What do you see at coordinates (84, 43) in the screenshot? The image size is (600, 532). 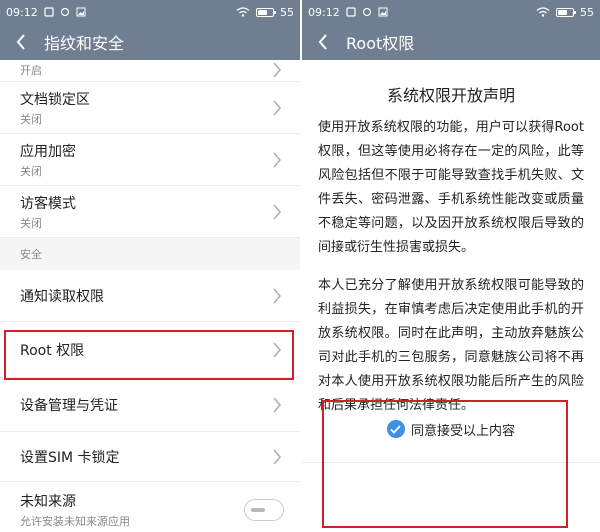 I see `page-title: 指纹和安全` at bounding box center [84, 43].